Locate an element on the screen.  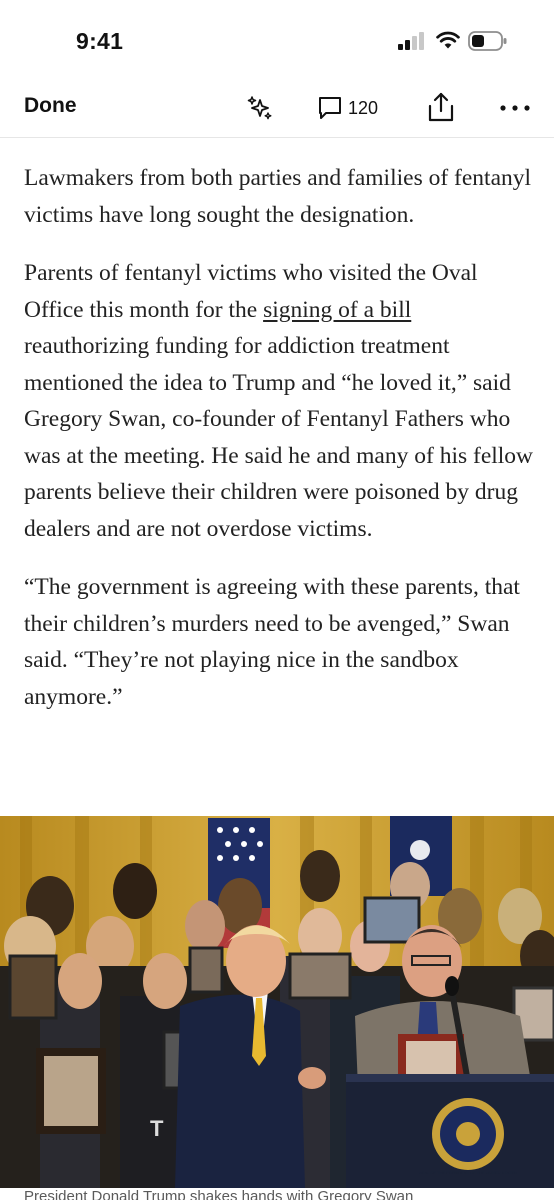
cellular-signal-icon is located at coordinates (412, 41).